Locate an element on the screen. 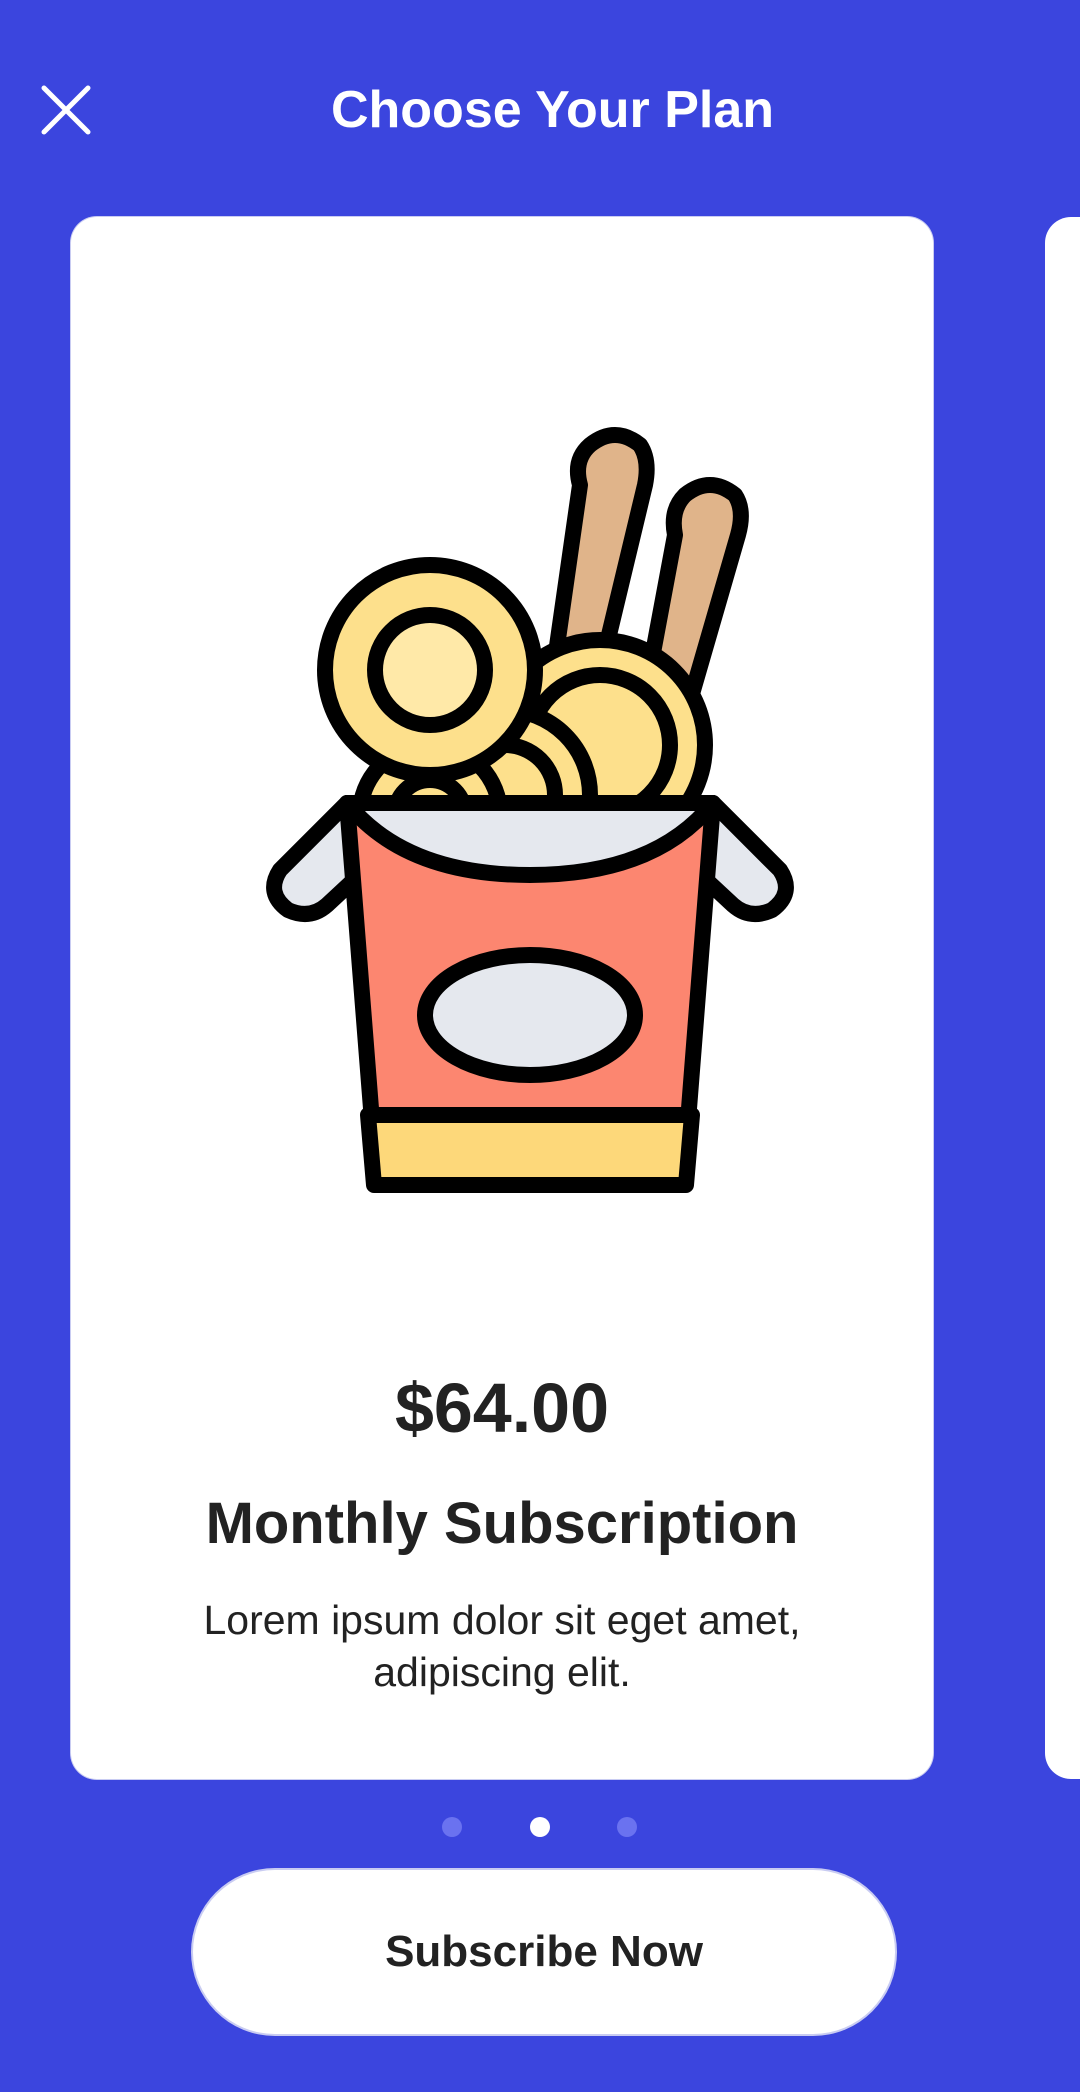 The width and height of the screenshot is (1080, 2092). next-plan-card is located at coordinates (1062, 998).